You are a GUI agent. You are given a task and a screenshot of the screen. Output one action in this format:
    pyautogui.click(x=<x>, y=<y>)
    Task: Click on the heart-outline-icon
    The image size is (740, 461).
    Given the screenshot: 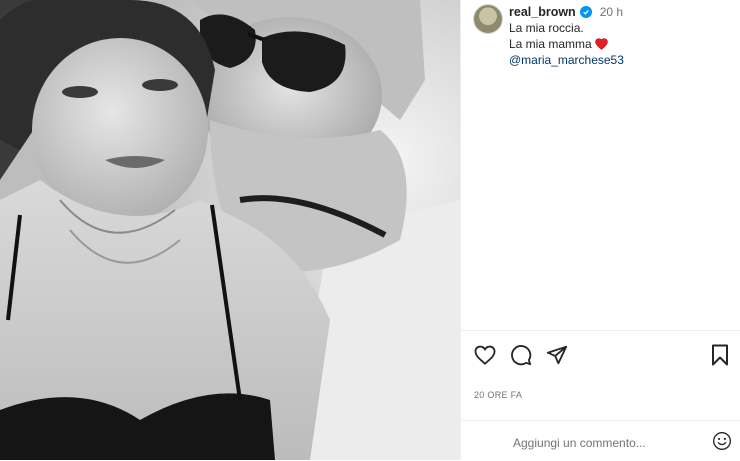 What is the action you would take?
    pyautogui.click(x=485, y=355)
    